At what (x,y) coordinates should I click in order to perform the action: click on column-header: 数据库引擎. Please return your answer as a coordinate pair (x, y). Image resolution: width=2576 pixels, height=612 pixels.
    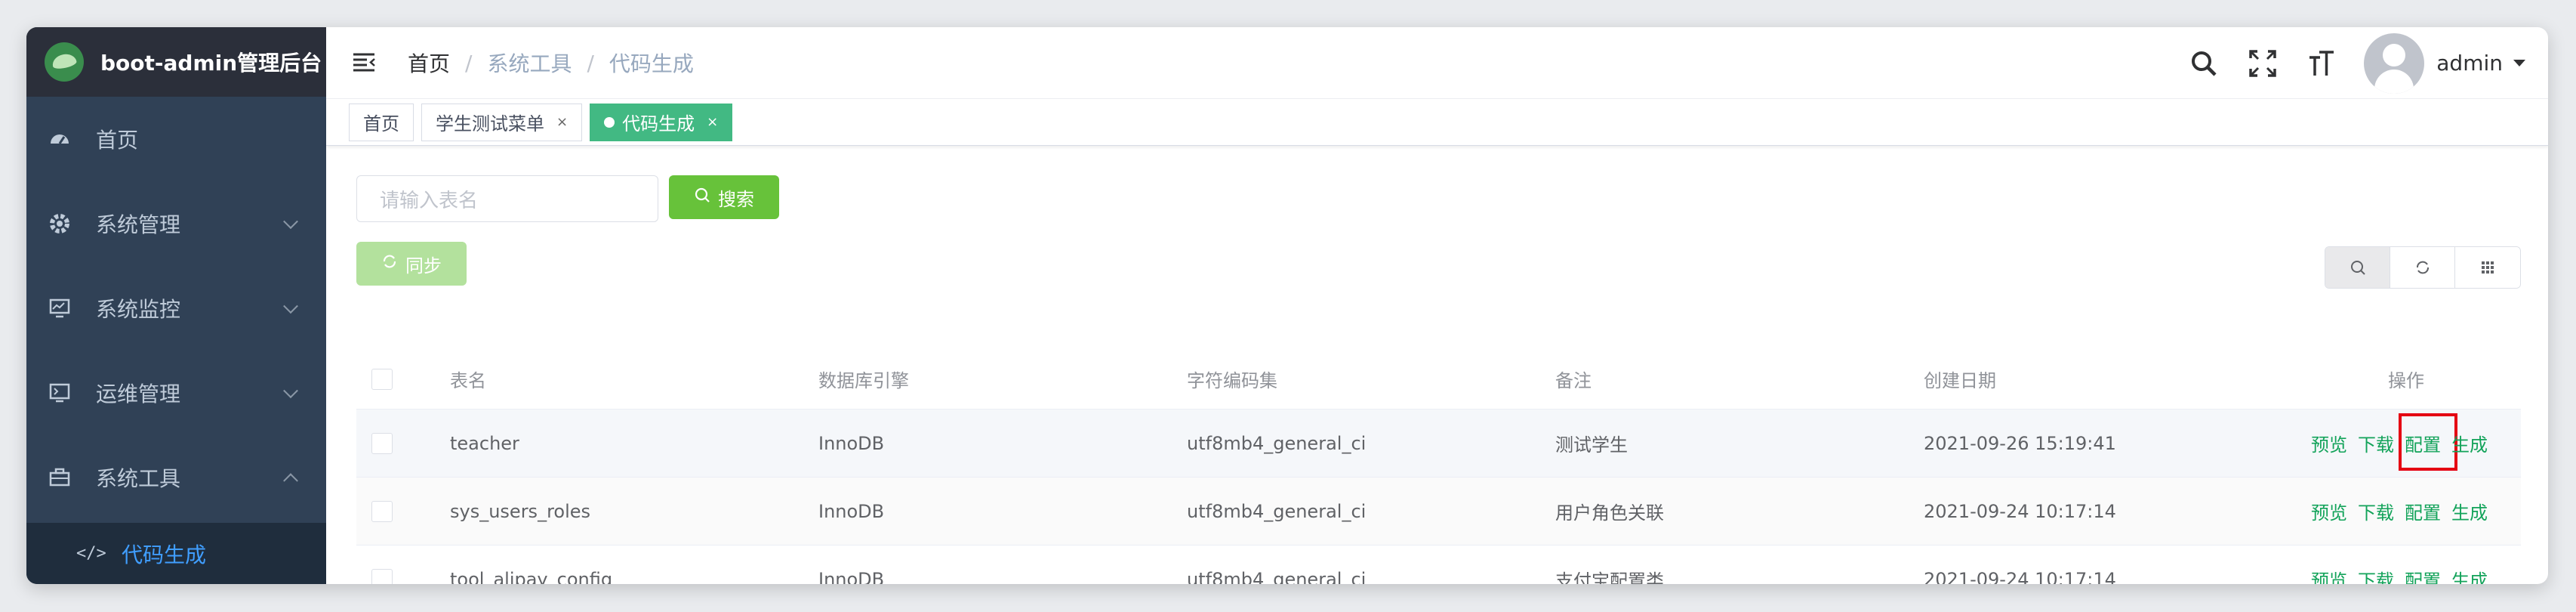
    Looking at the image, I should click on (863, 380).